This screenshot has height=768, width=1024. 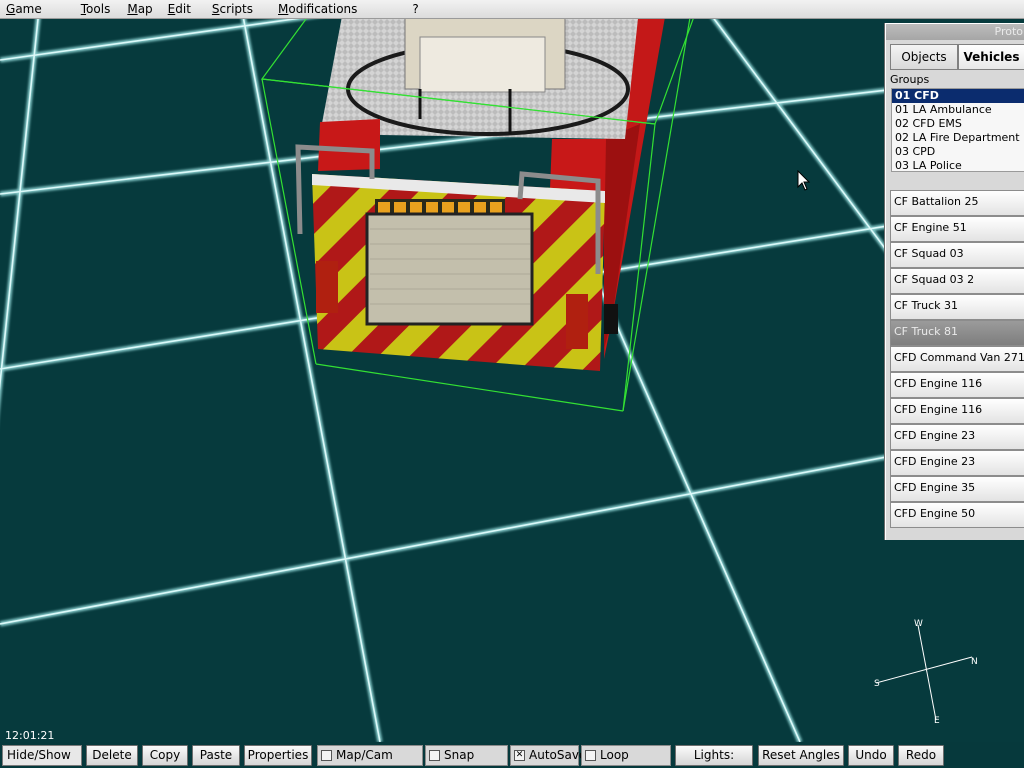 I want to click on autosave-checkbox: ✕ AutoSave, so click(x=548, y=755).